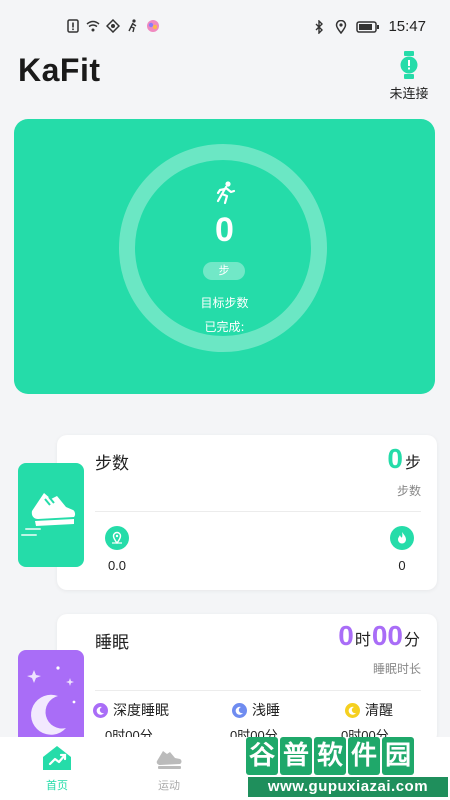  I want to click on sleep-sub-label: 睡眠时长, so click(396, 669).